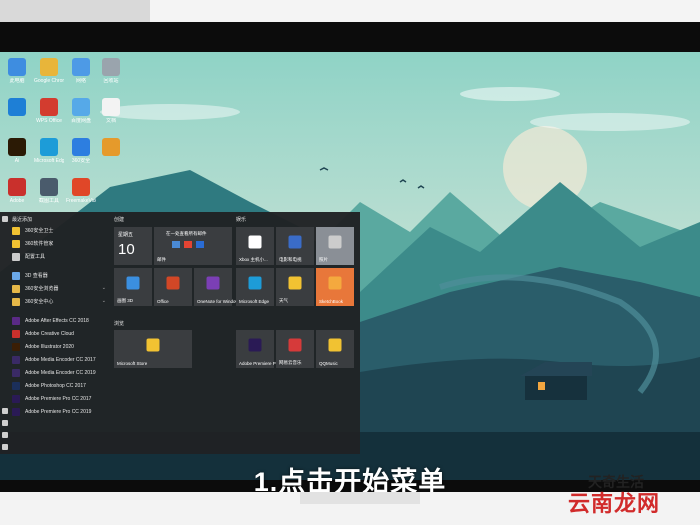 This screenshot has height=525, width=700. Describe the element at coordinates (49, 333) in the screenshot. I see `app-list-label: Adobe Creative Cloud` at that location.